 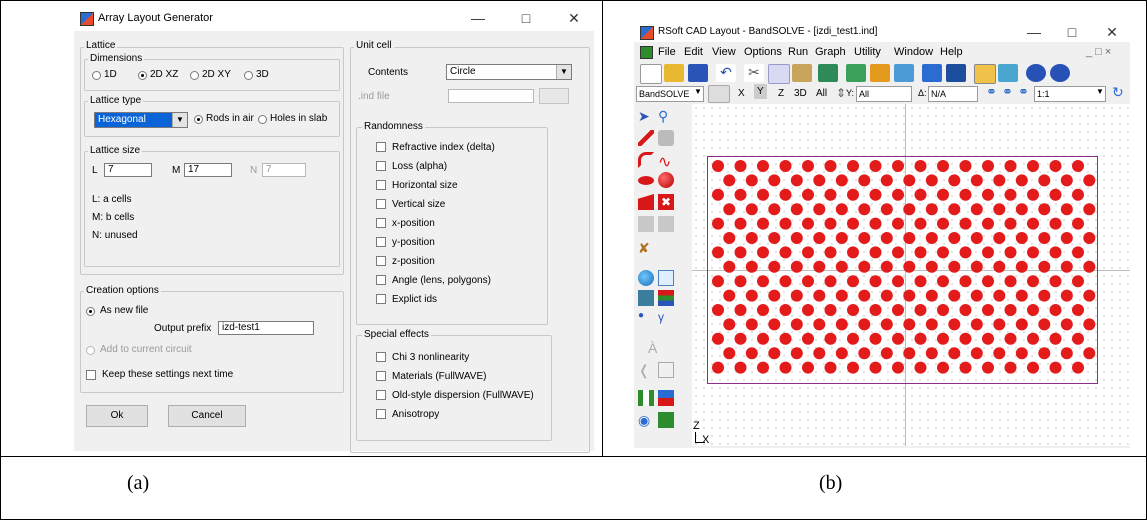 What do you see at coordinates (719, 94) in the screenshot?
I see `symbol-icon` at bounding box center [719, 94].